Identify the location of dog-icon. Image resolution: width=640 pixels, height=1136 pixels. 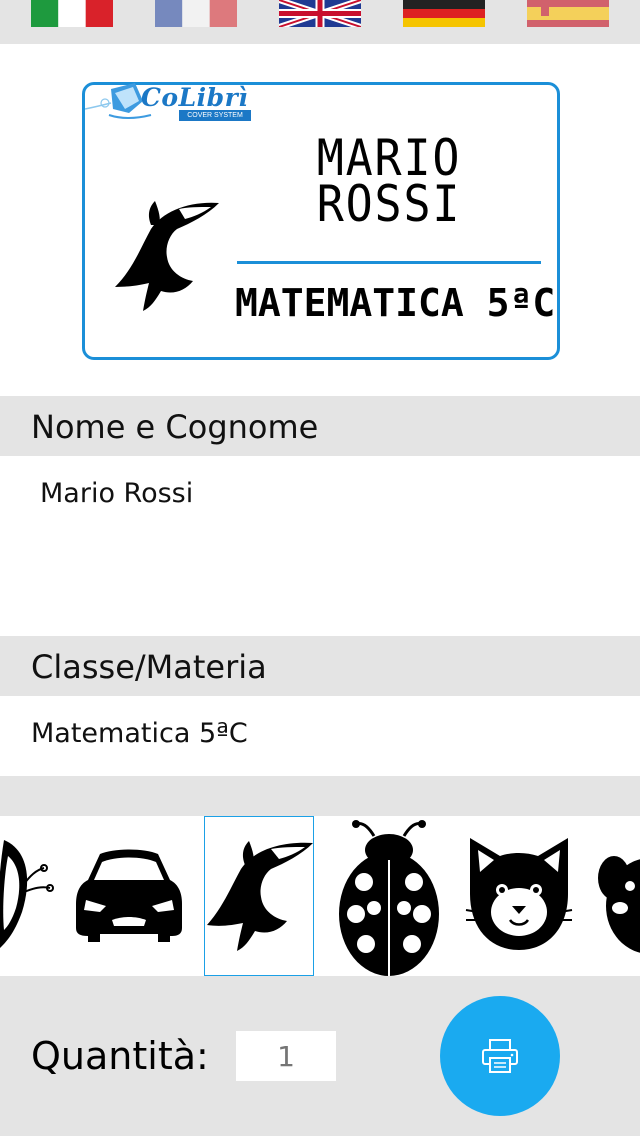
(619, 904).